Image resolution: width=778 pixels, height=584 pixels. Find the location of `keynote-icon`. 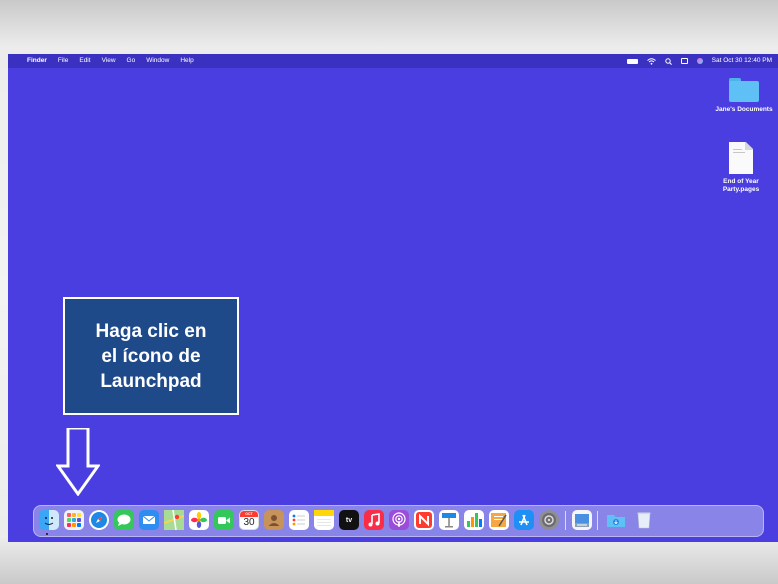

keynote-icon is located at coordinates (449, 520).